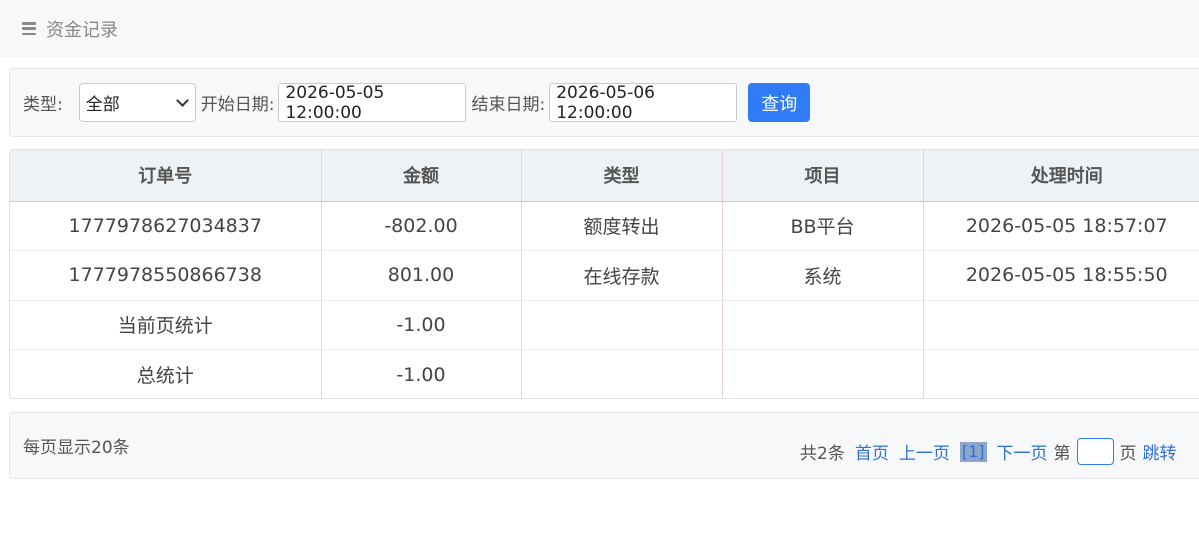  I want to click on total-count: 共2条, so click(822, 454).